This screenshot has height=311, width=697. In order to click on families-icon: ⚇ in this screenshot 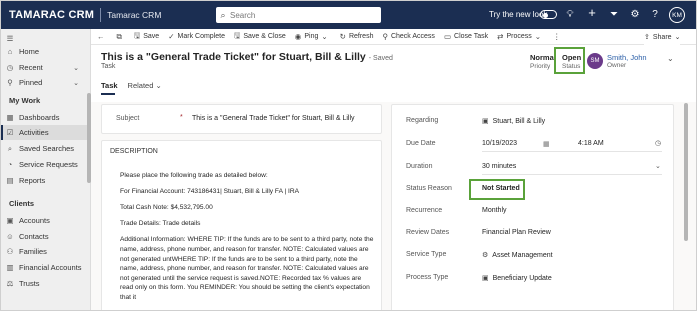, I will do `click(10, 251)`.